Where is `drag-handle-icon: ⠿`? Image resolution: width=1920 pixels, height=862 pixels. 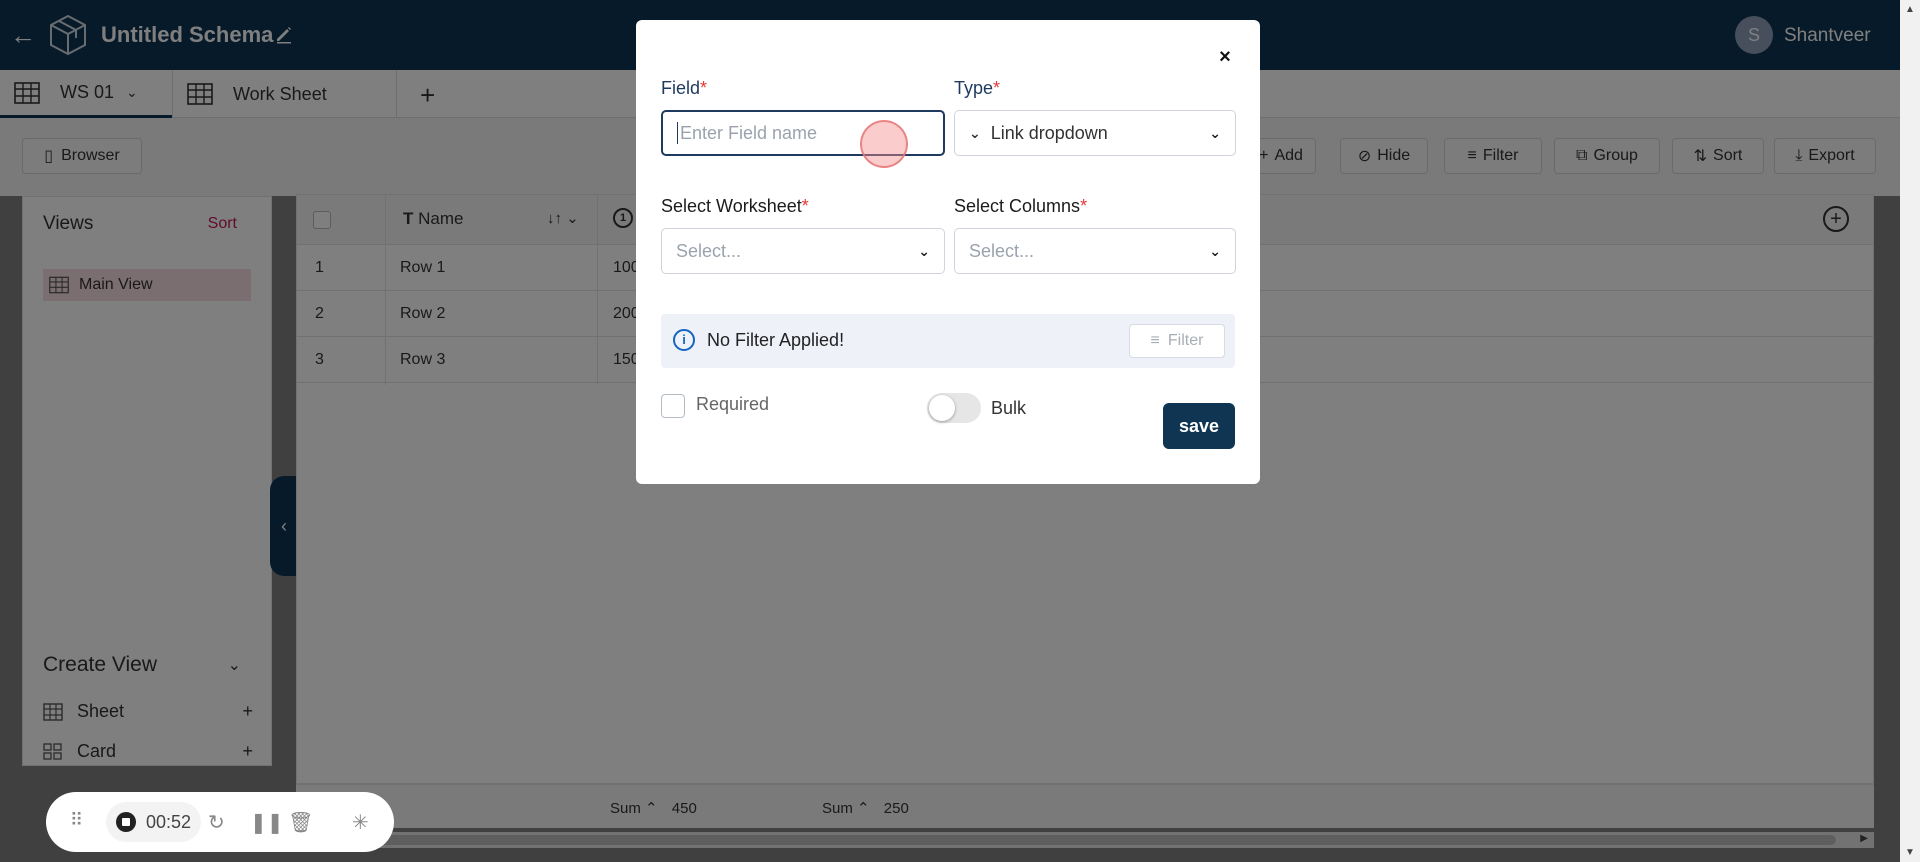 drag-handle-icon: ⠿ is located at coordinates (76, 820).